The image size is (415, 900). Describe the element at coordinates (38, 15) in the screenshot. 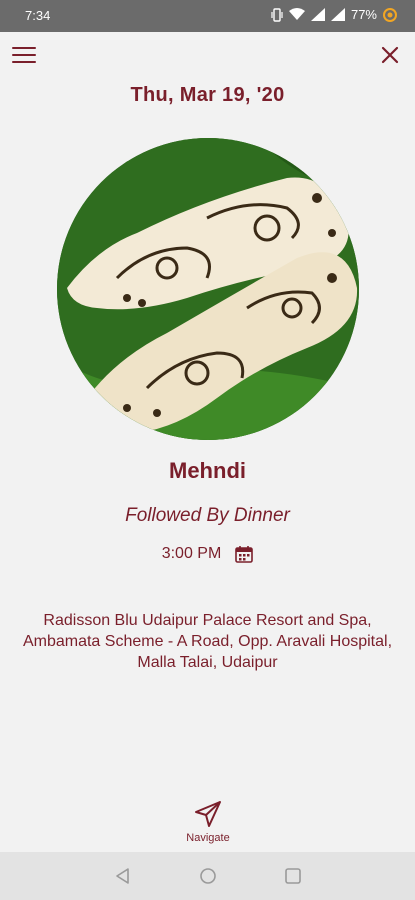

I see `status-time: 7:34` at that location.